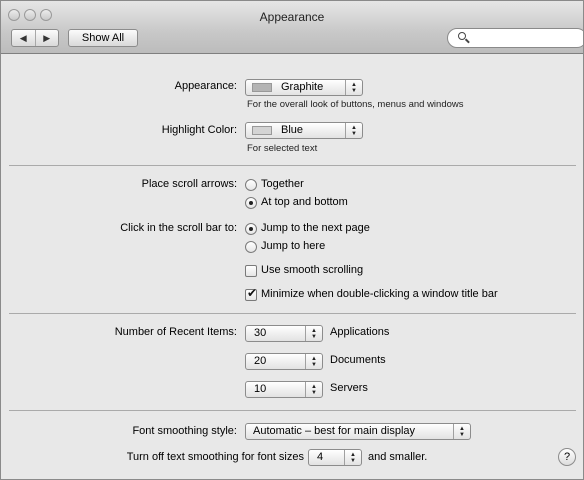 This screenshot has width=584, height=480. I want to click on minimize-double-click-checkbox: ✔, so click(251, 294).